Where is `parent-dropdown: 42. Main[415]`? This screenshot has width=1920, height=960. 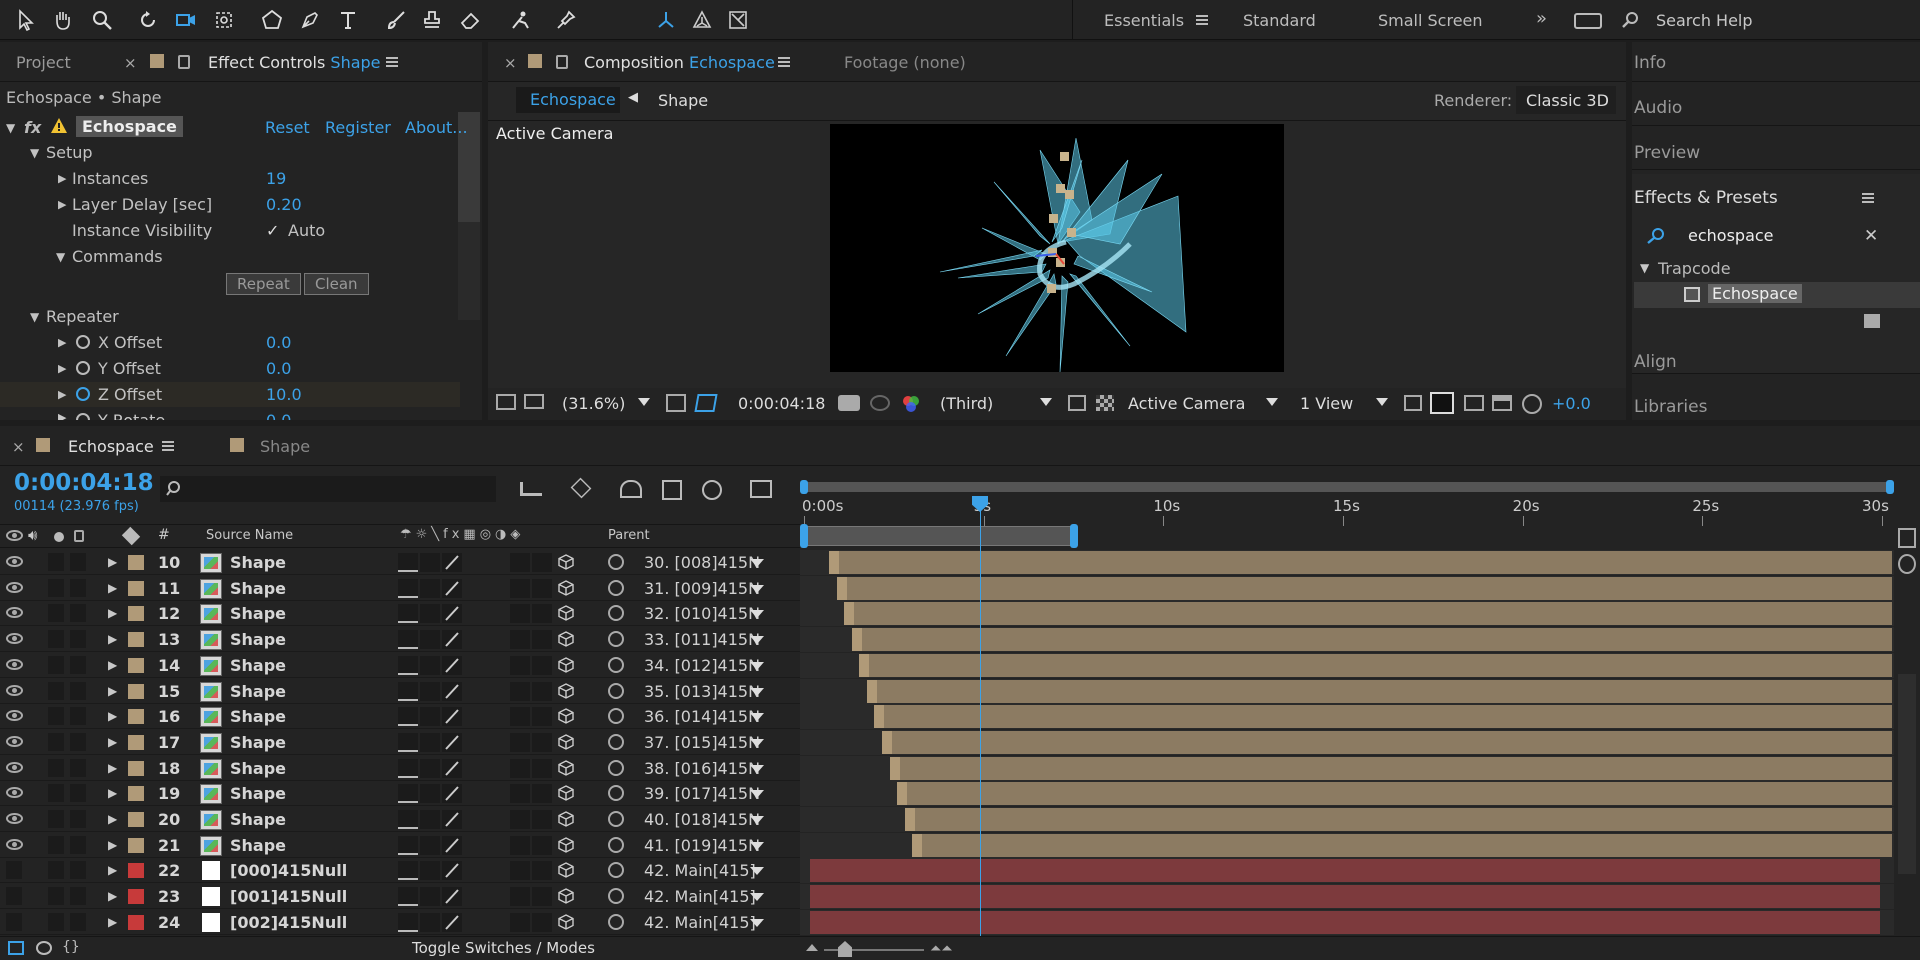
parent-dropdown: 42. Main[415] is located at coordinates (700, 896).